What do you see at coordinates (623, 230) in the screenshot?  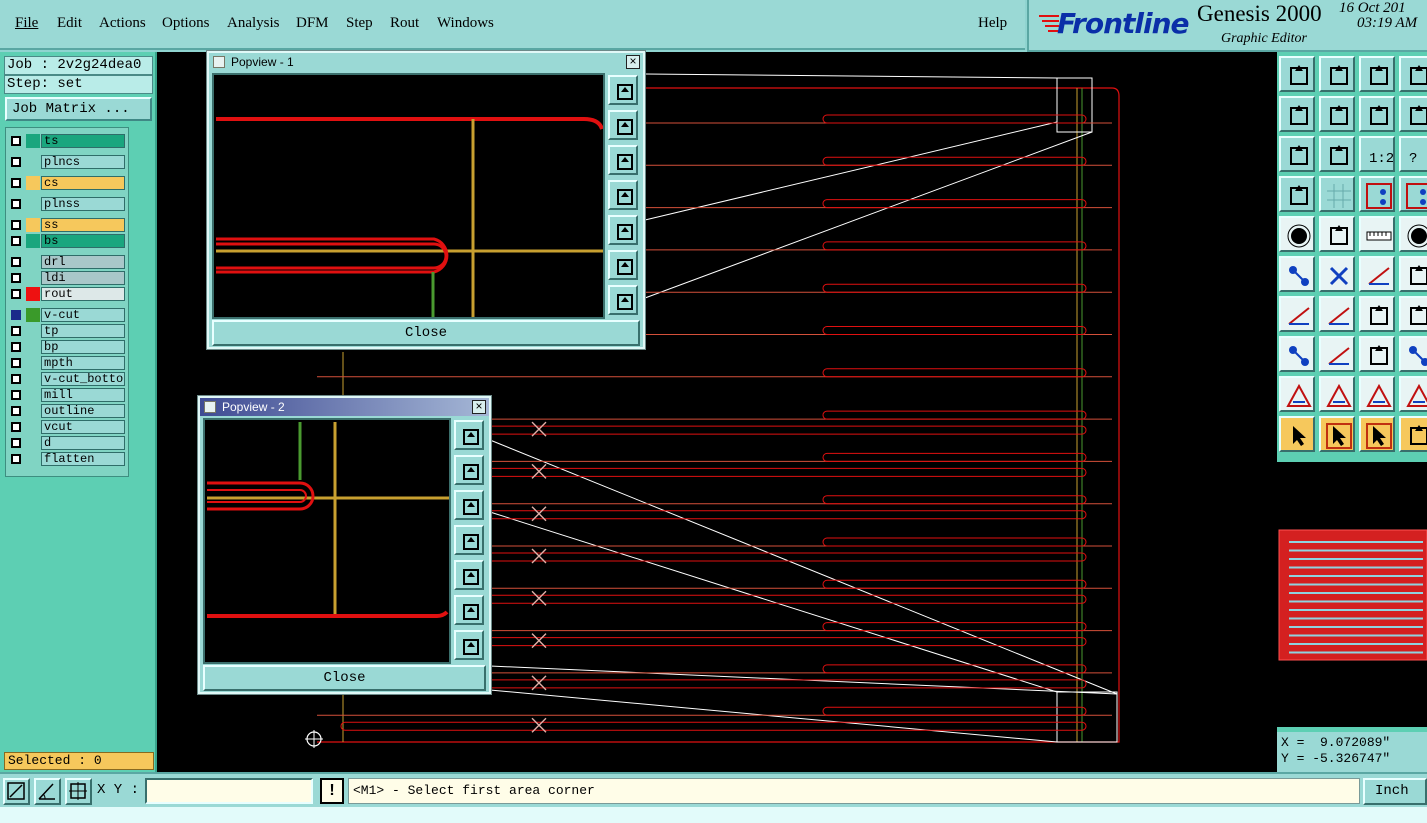 I see `page-right-button` at bounding box center [623, 230].